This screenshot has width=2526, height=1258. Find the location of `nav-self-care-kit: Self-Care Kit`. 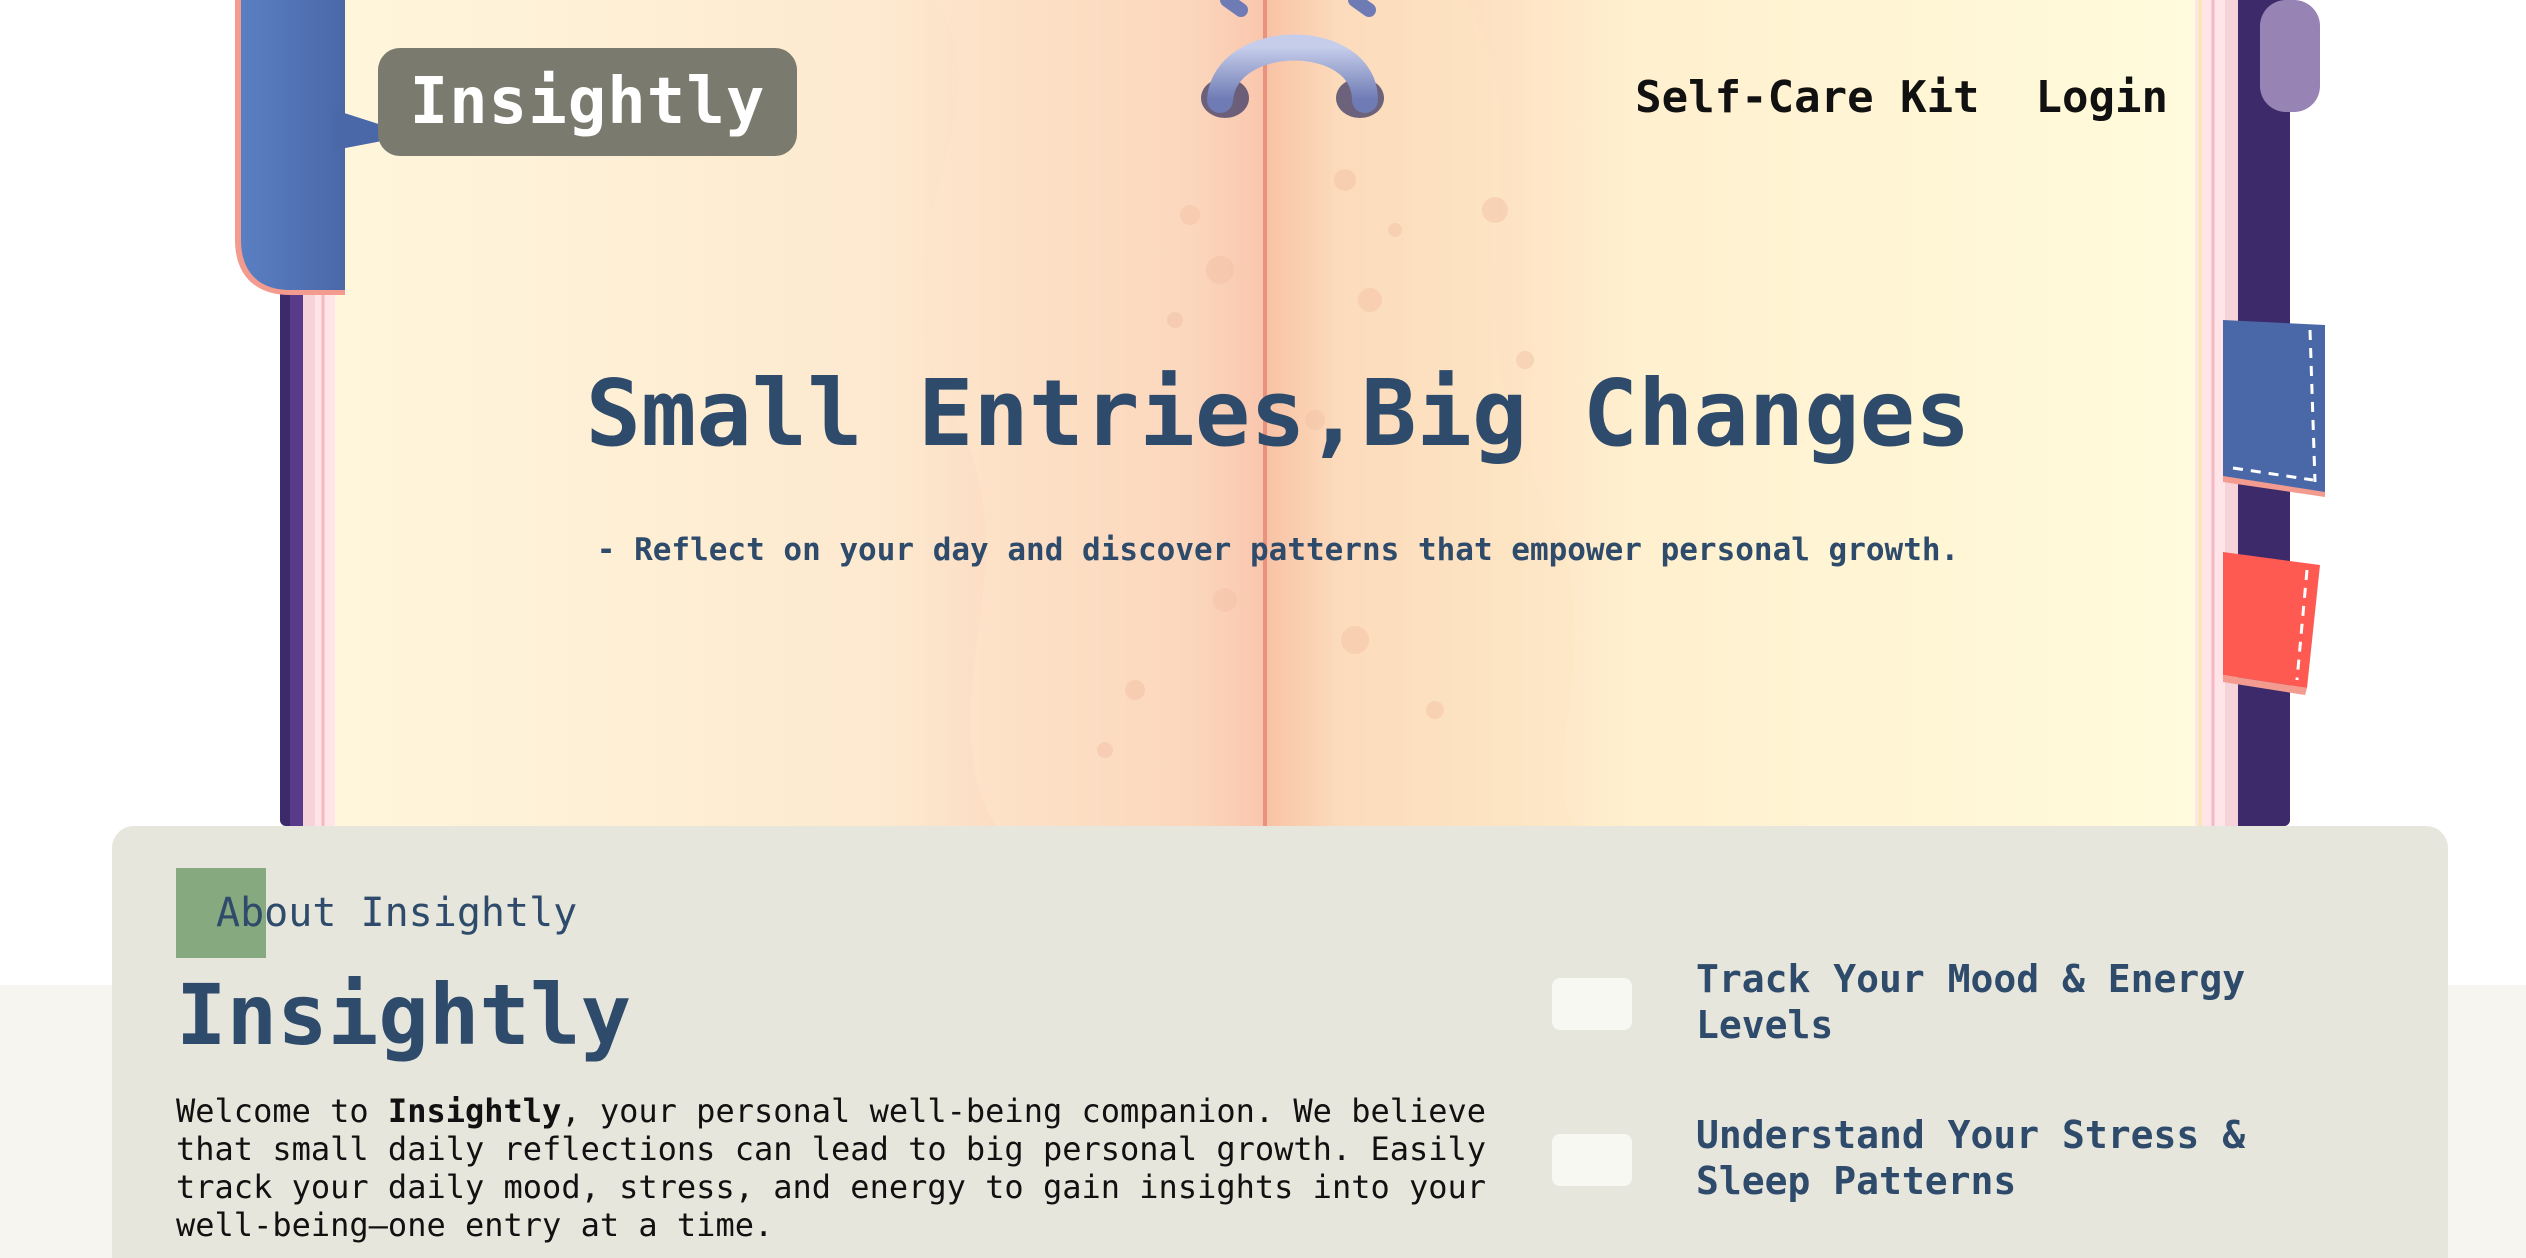

nav-self-care-kit: Self-Care Kit is located at coordinates (1807, 97).